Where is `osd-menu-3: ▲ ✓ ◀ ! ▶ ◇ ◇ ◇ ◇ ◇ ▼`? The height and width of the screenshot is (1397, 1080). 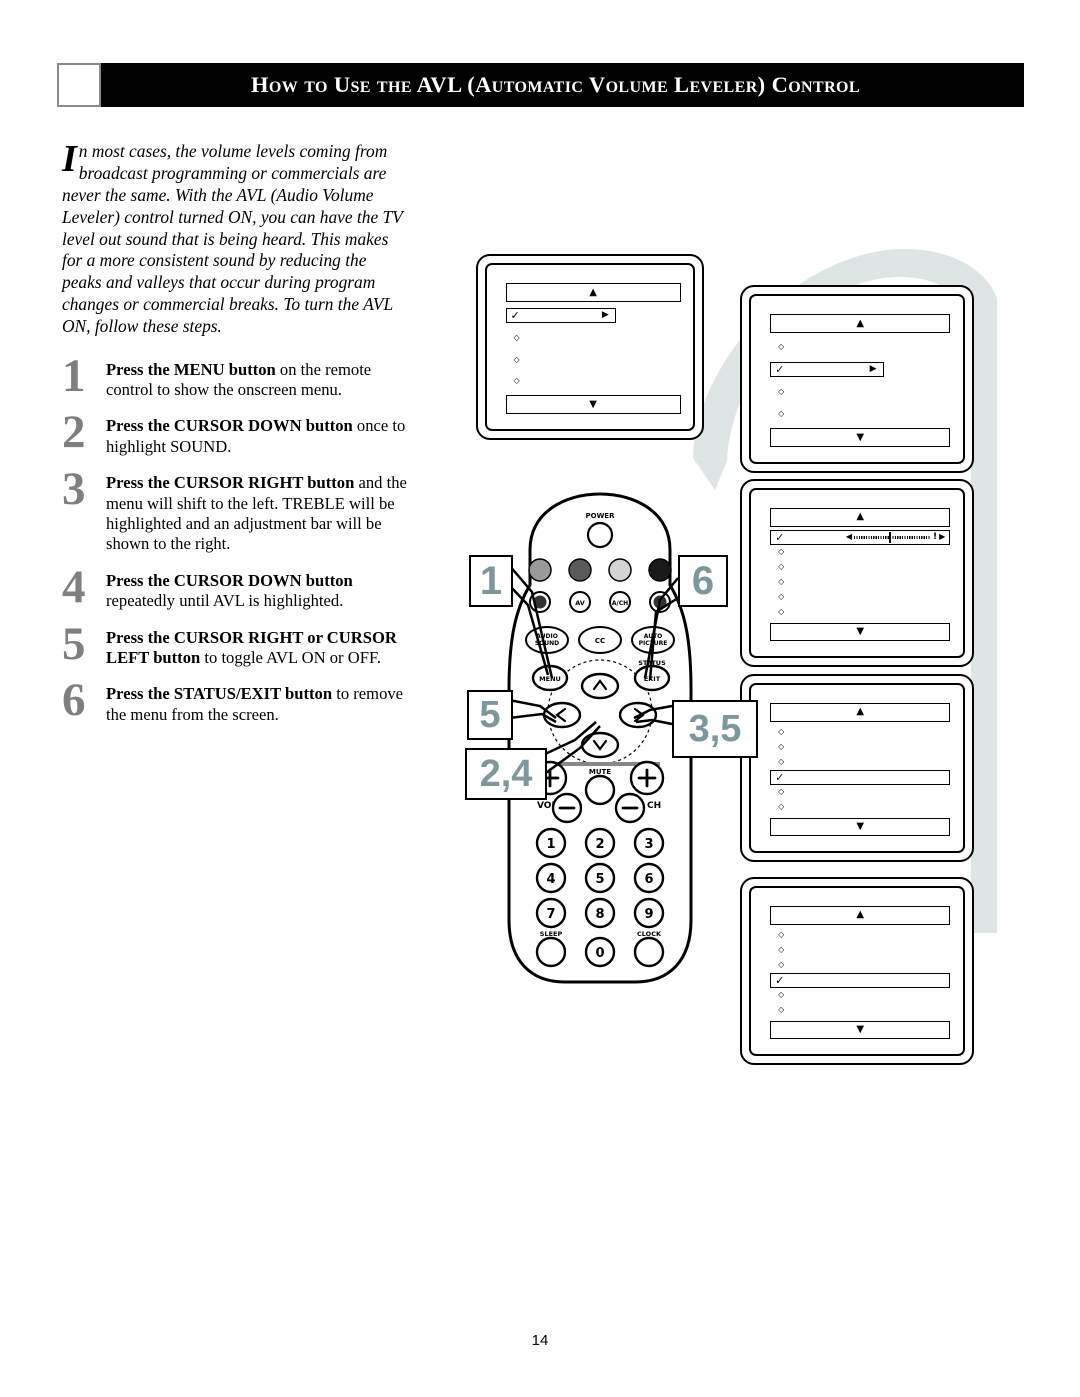 osd-menu-3: ▲ ✓ ◀ ! ▶ ◇ ◇ ◇ ◇ ◇ ▼ is located at coordinates (860, 575).